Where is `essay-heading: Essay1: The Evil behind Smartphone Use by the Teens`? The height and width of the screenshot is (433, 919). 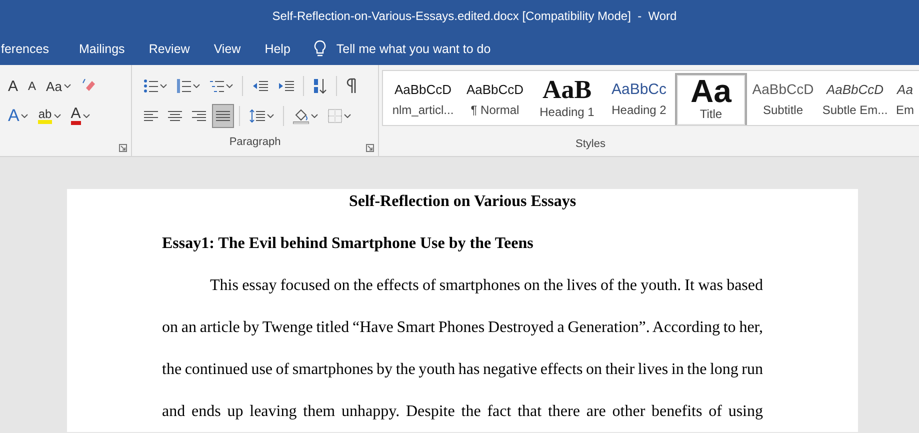 essay-heading: Essay1: The Evil behind Smartphone Use by the Teens is located at coordinates (348, 244).